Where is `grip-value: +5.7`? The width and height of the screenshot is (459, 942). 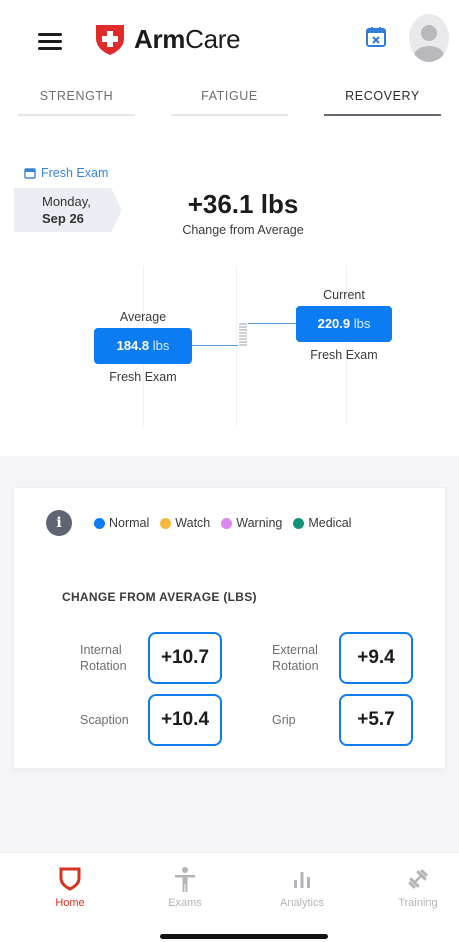 grip-value: +5.7 is located at coordinates (376, 720).